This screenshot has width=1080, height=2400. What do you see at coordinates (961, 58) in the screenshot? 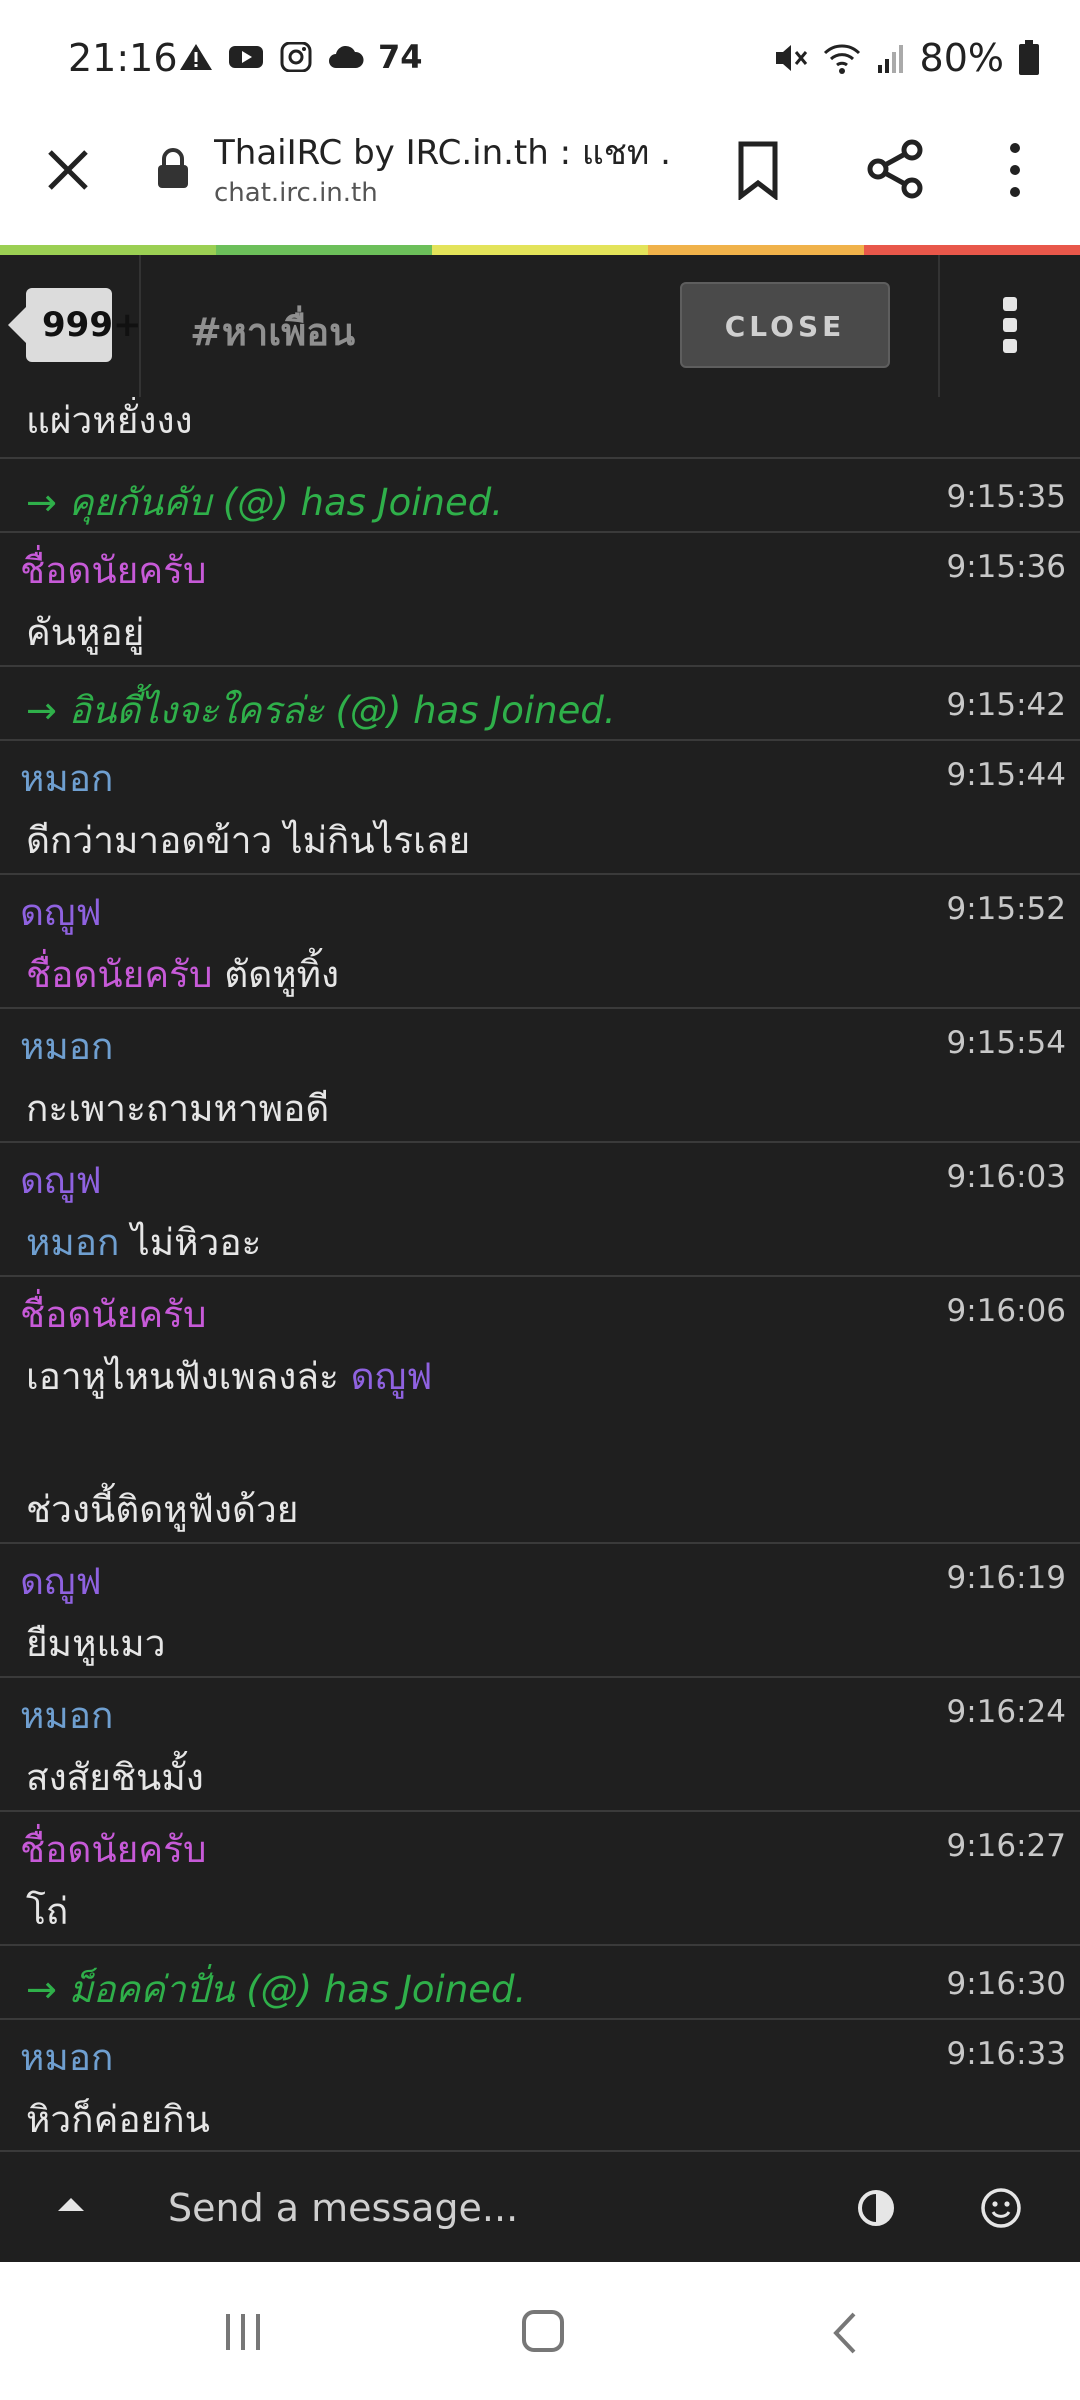
I see `battery-percent: 80%` at bounding box center [961, 58].